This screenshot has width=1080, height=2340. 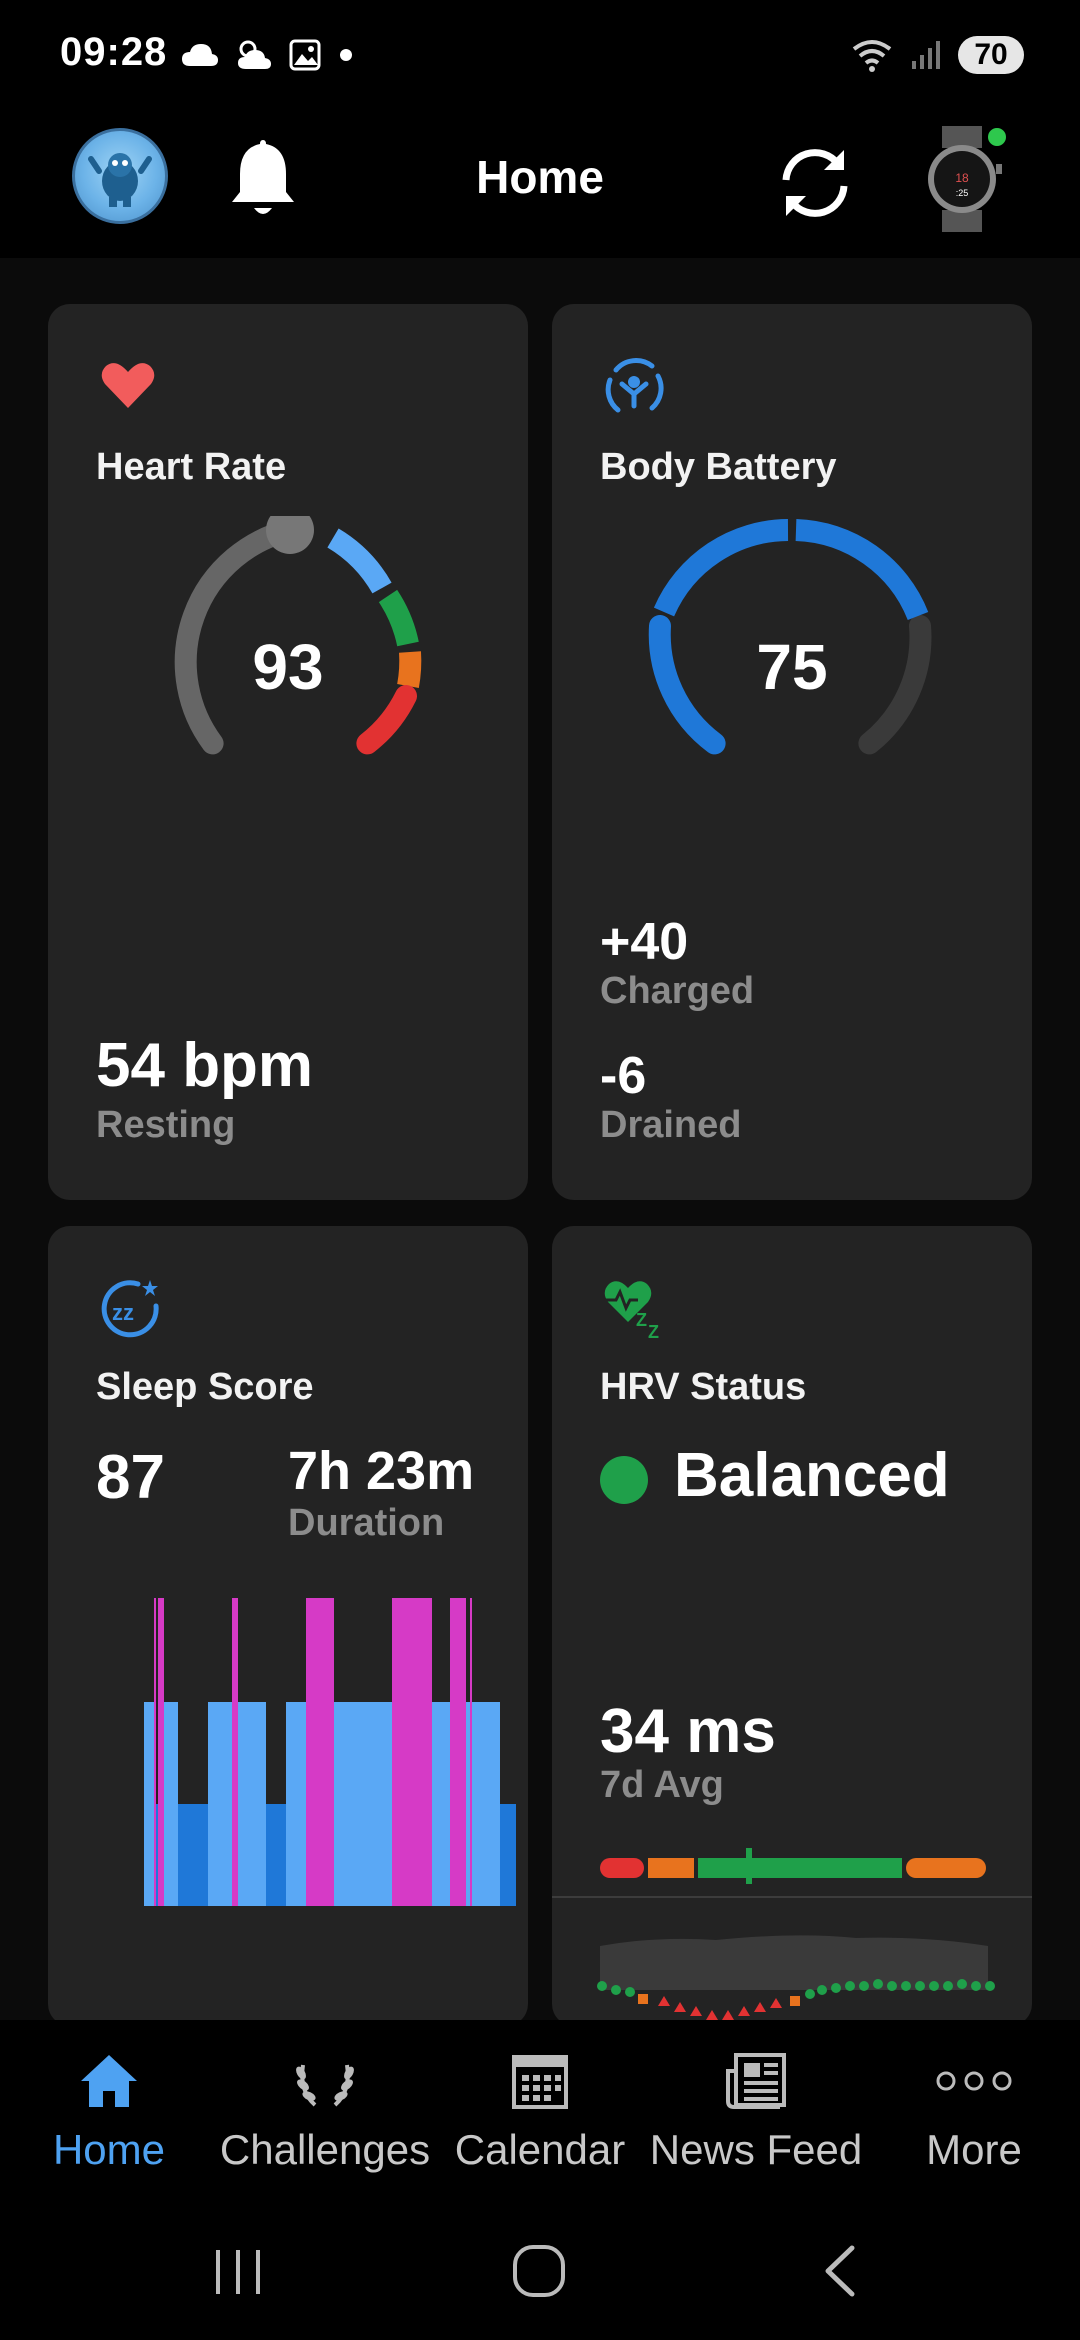 I want to click on sleep-stages-chart, so click(x=330, y=1752).